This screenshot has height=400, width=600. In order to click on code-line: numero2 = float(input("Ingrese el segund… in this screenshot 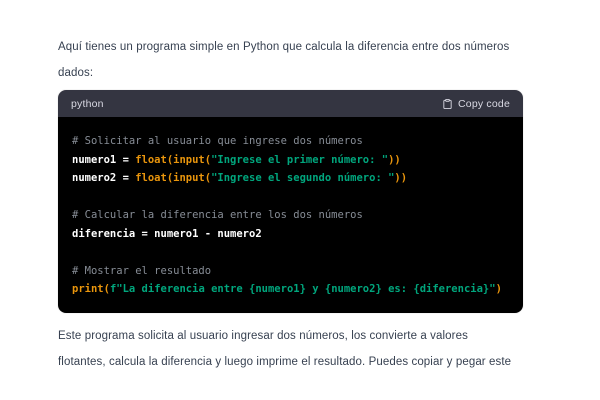, I will do `click(240, 178)`.